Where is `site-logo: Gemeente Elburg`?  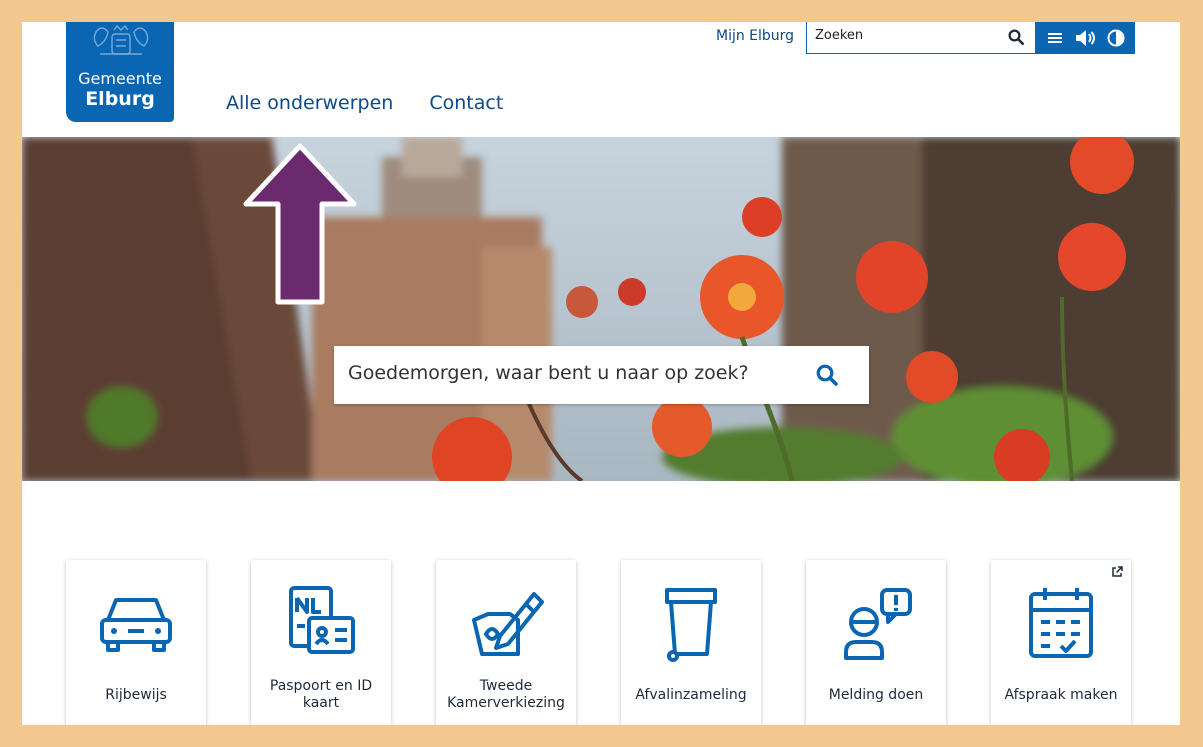
site-logo: Gemeente Elburg is located at coordinates (120, 72).